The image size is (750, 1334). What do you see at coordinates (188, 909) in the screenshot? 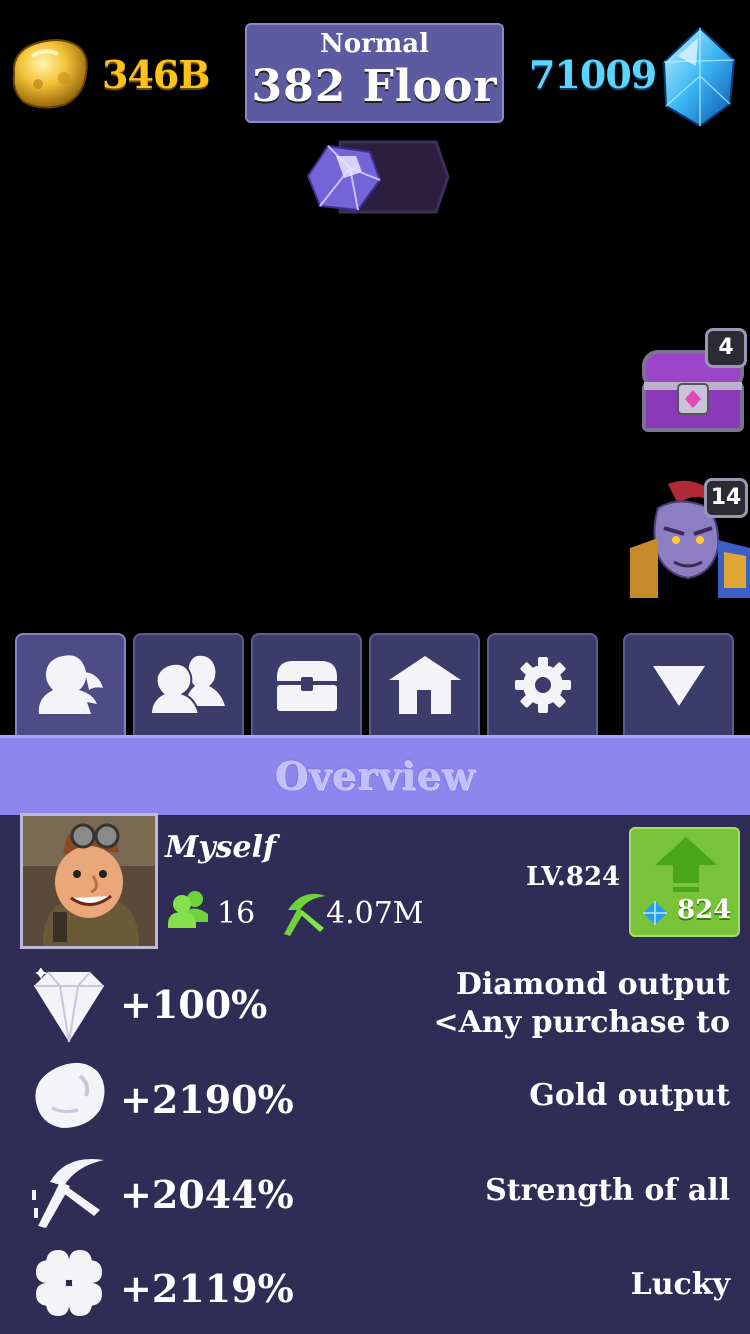
I see `friends-icon` at bounding box center [188, 909].